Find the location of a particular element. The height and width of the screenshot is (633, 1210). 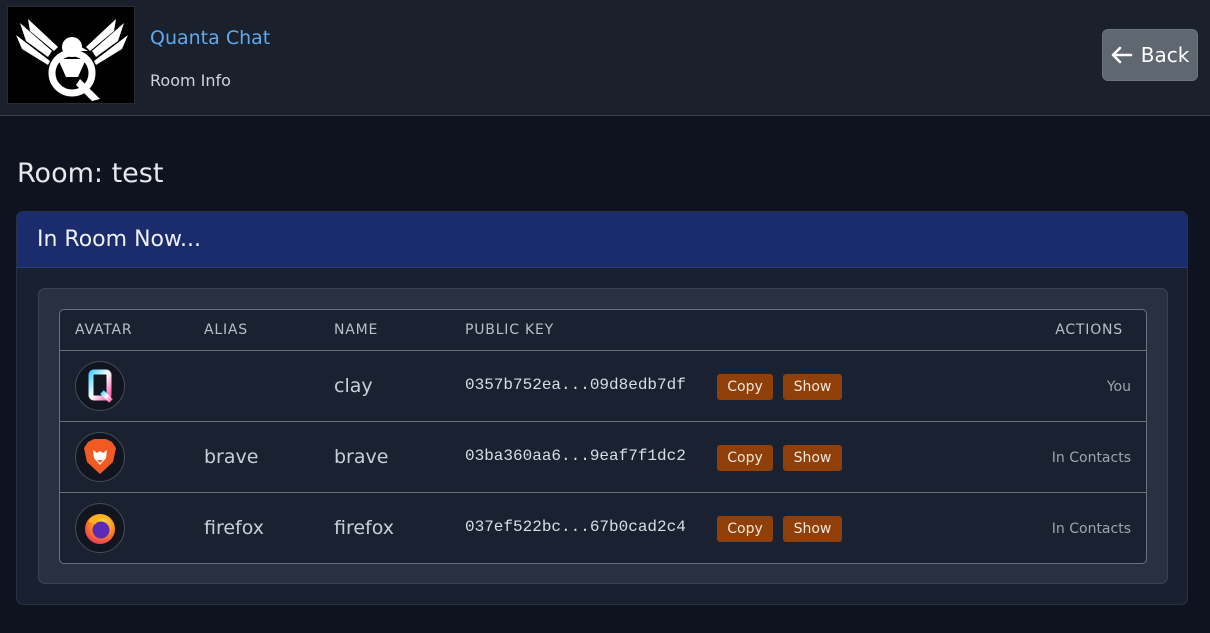

public-key-cell: 03ba360aa6...9eaf7f1dc2 is located at coordinates (575, 456).